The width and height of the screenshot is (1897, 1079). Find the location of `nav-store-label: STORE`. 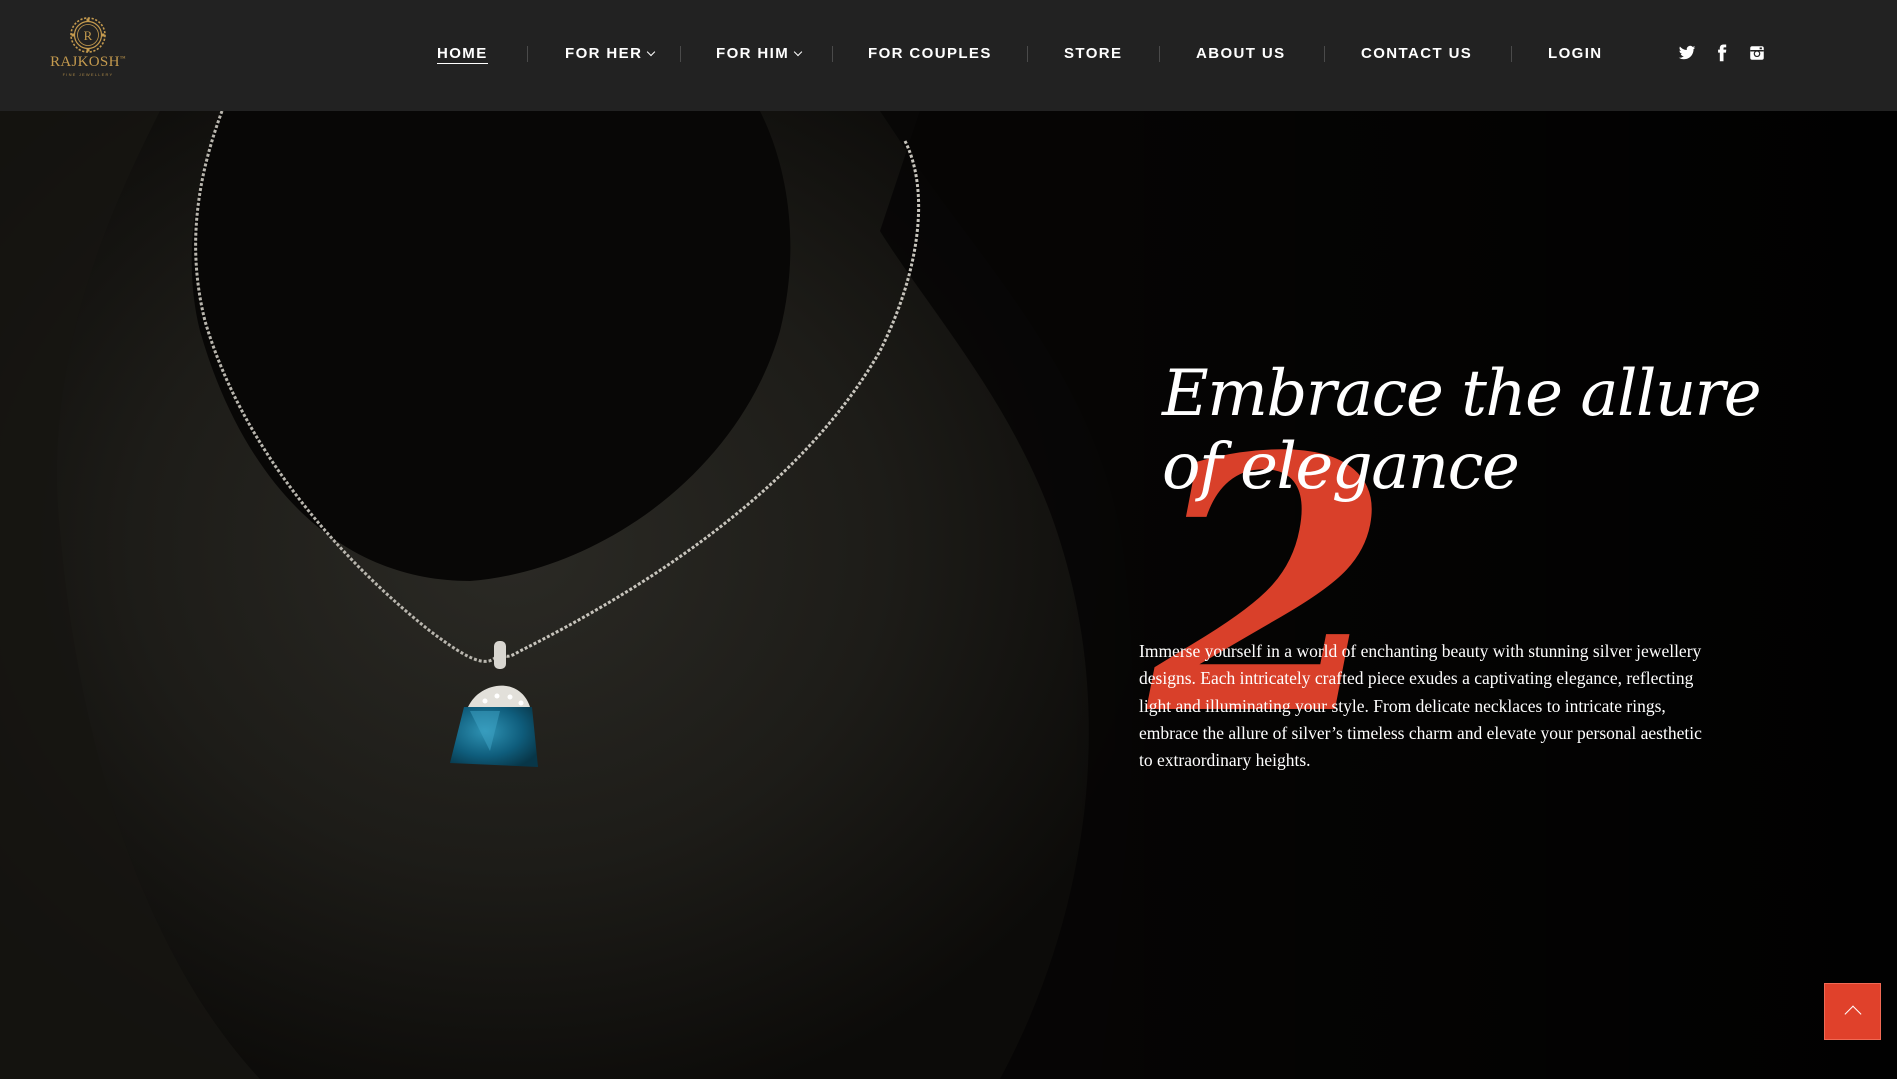

nav-store-label: STORE is located at coordinates (1093, 53).